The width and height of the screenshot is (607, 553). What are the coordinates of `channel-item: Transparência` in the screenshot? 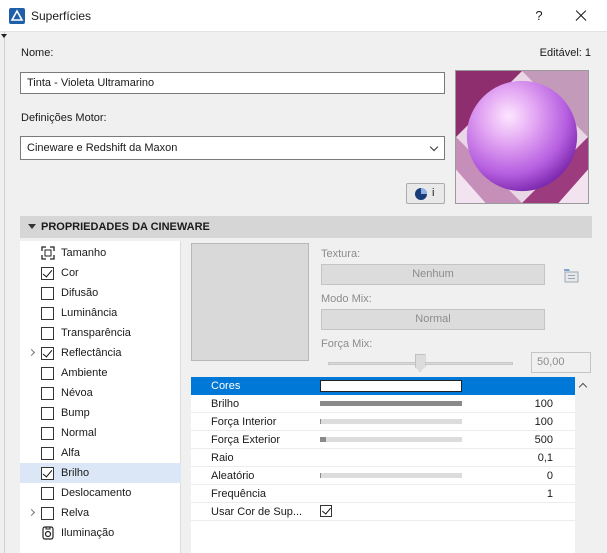 It's located at (100, 333).